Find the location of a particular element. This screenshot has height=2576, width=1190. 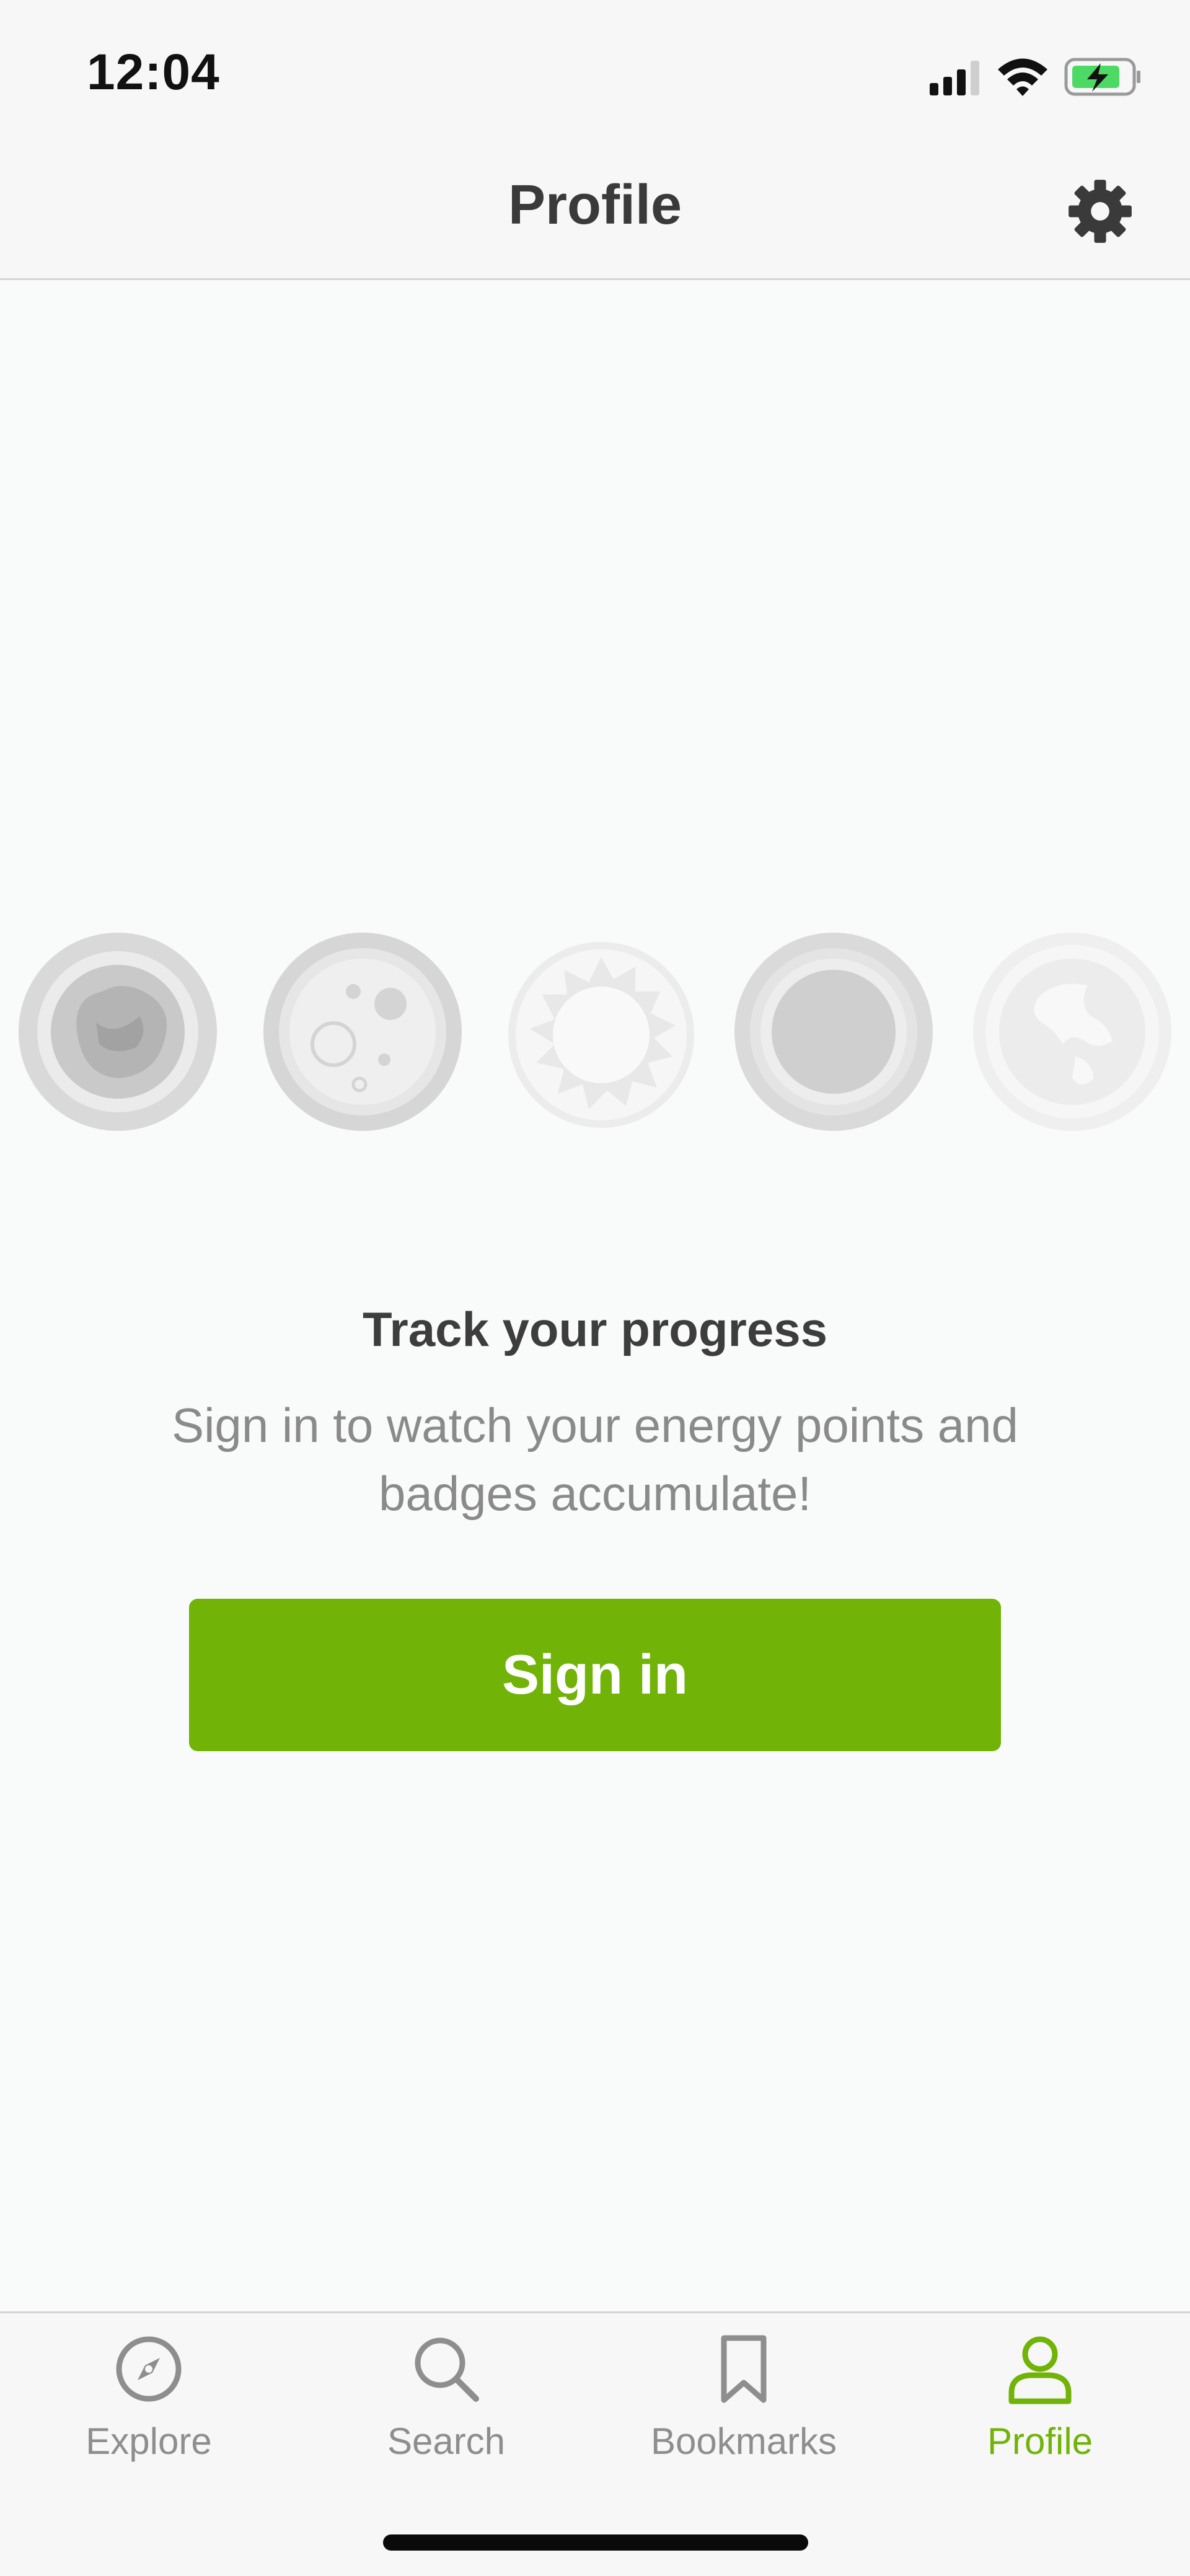

moon-badge-icon is located at coordinates (362, 1032).